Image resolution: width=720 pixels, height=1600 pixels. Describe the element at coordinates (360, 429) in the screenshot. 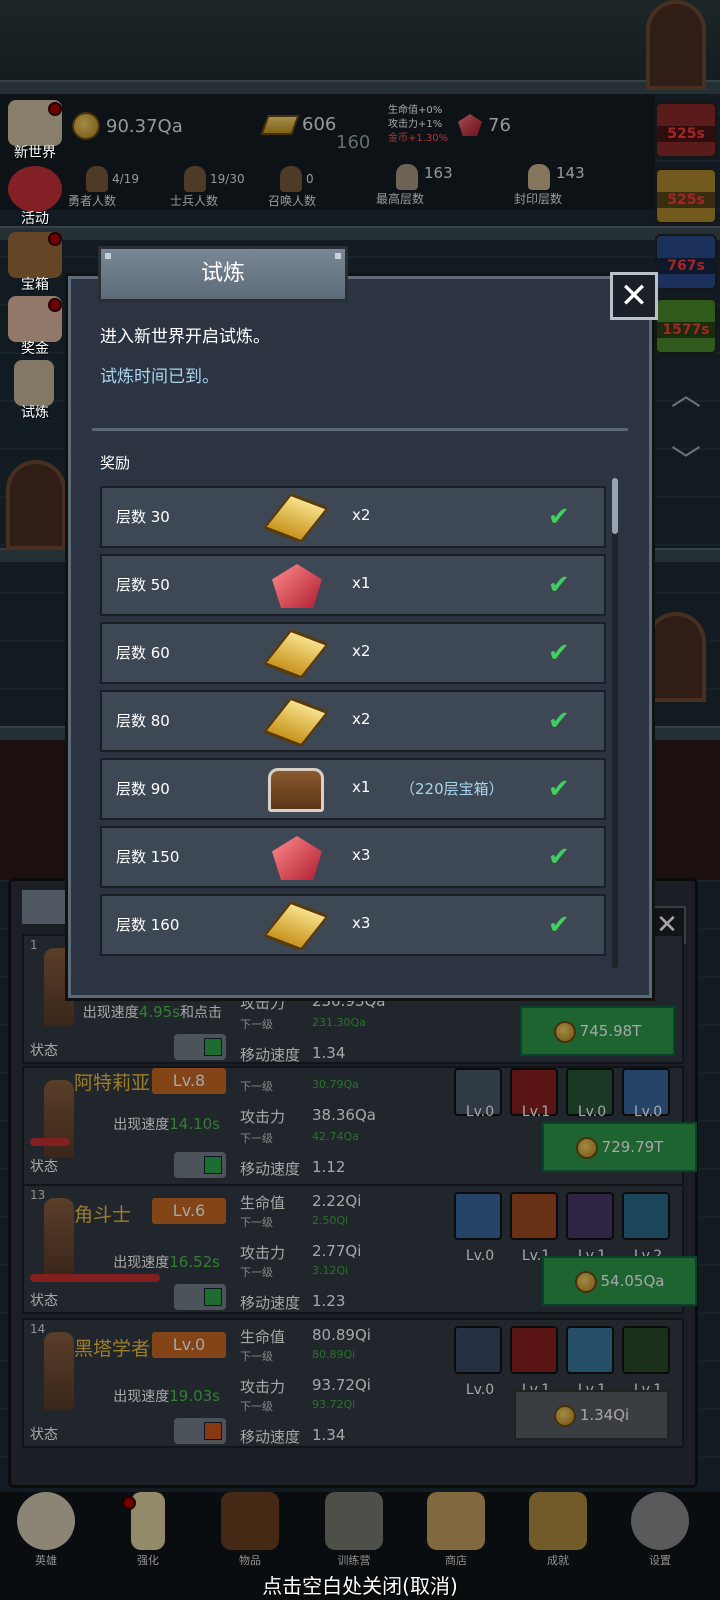

I see `divider` at that location.